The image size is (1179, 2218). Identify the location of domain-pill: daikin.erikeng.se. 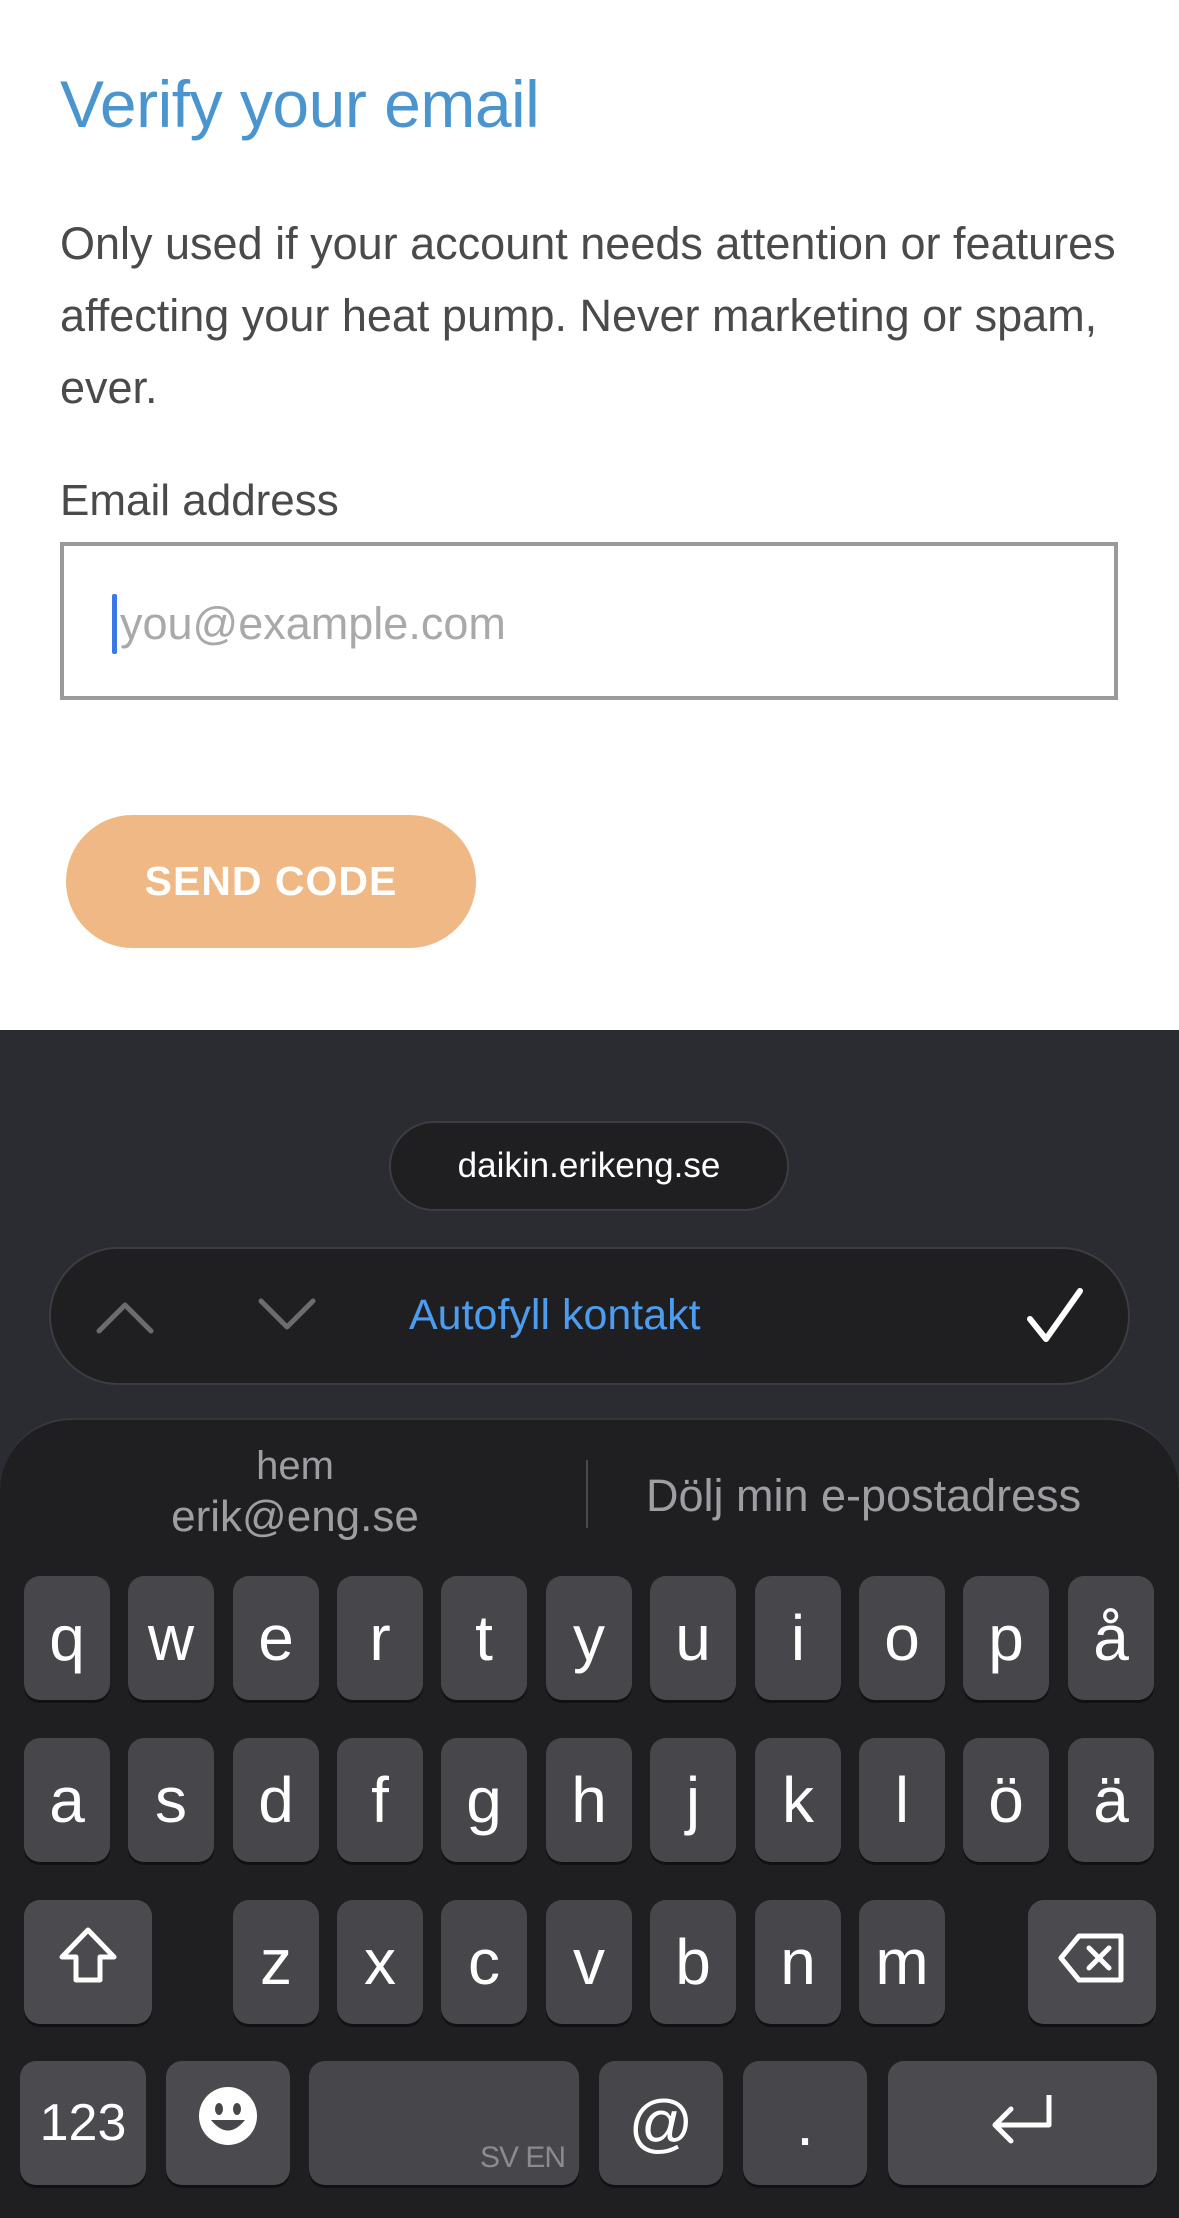
(589, 1166).